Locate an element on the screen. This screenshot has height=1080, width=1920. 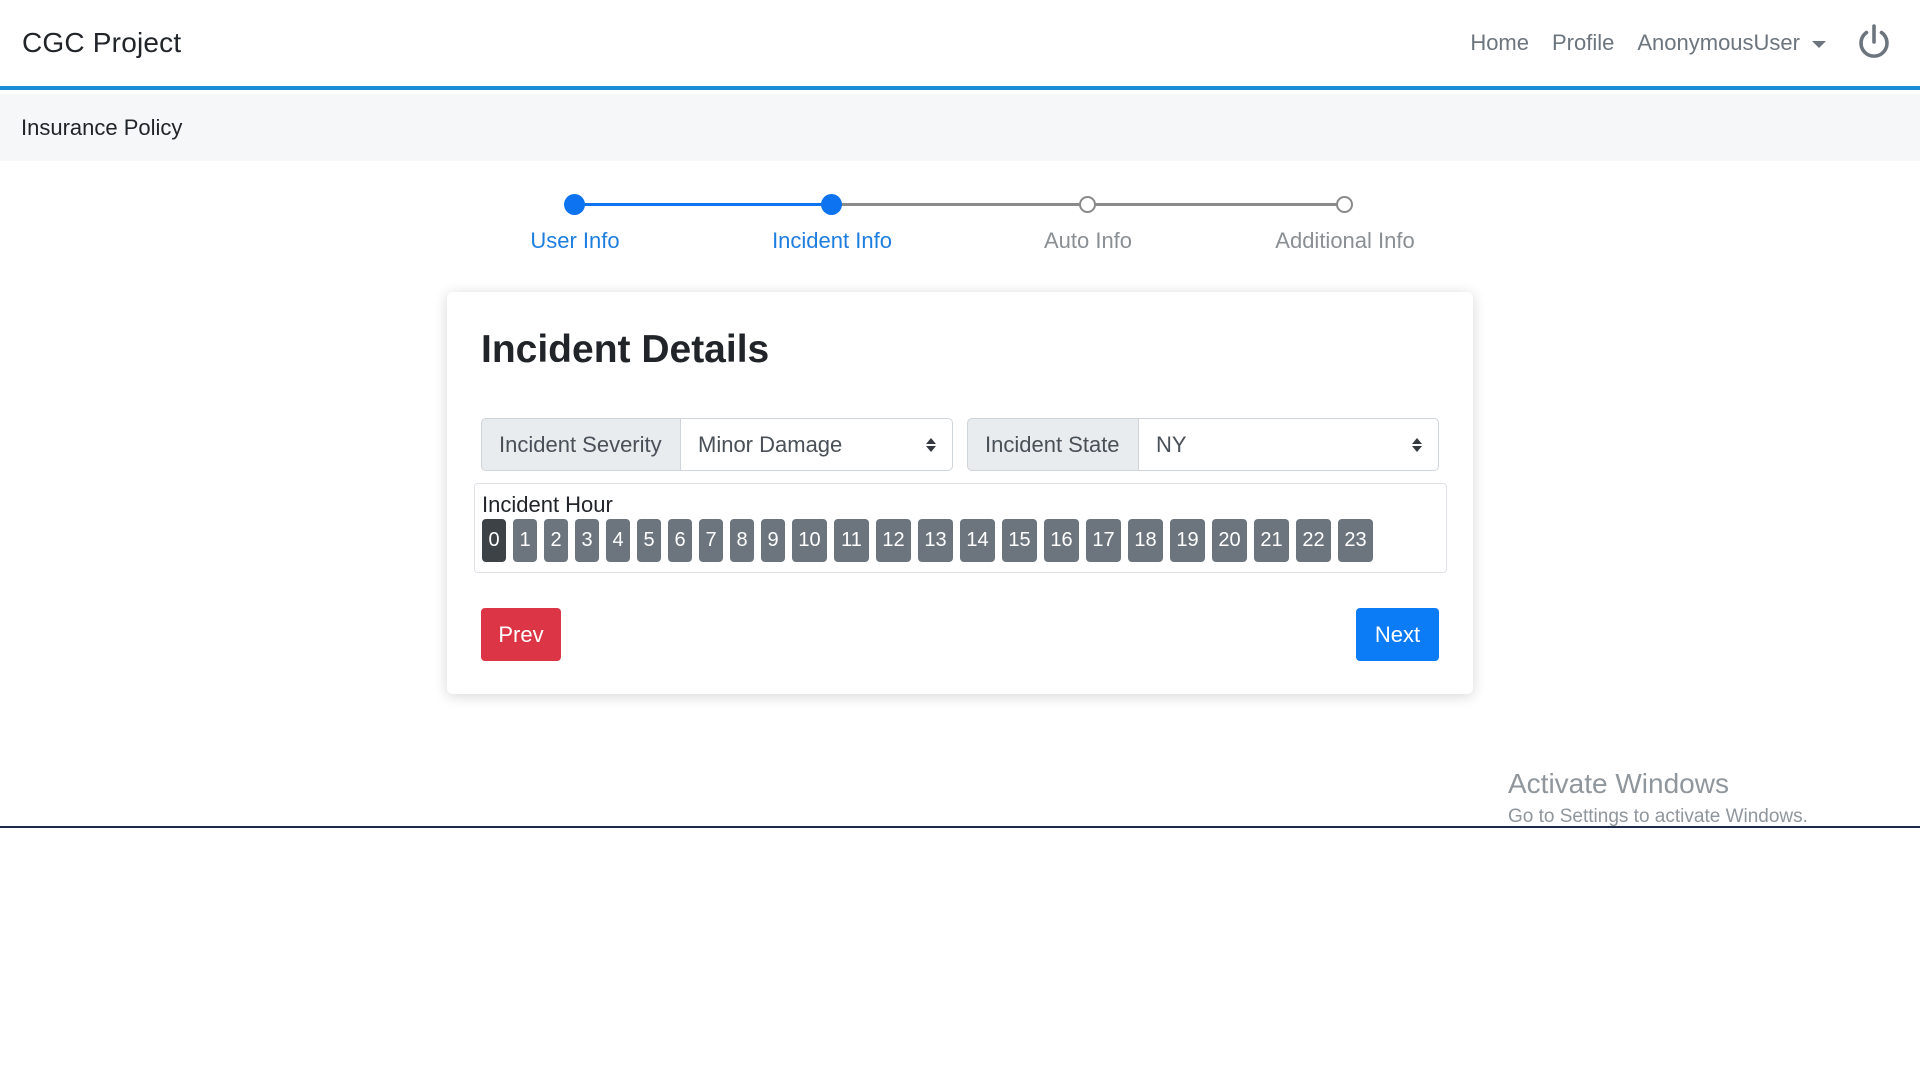
state-label: Incident State is located at coordinates (1053, 444).